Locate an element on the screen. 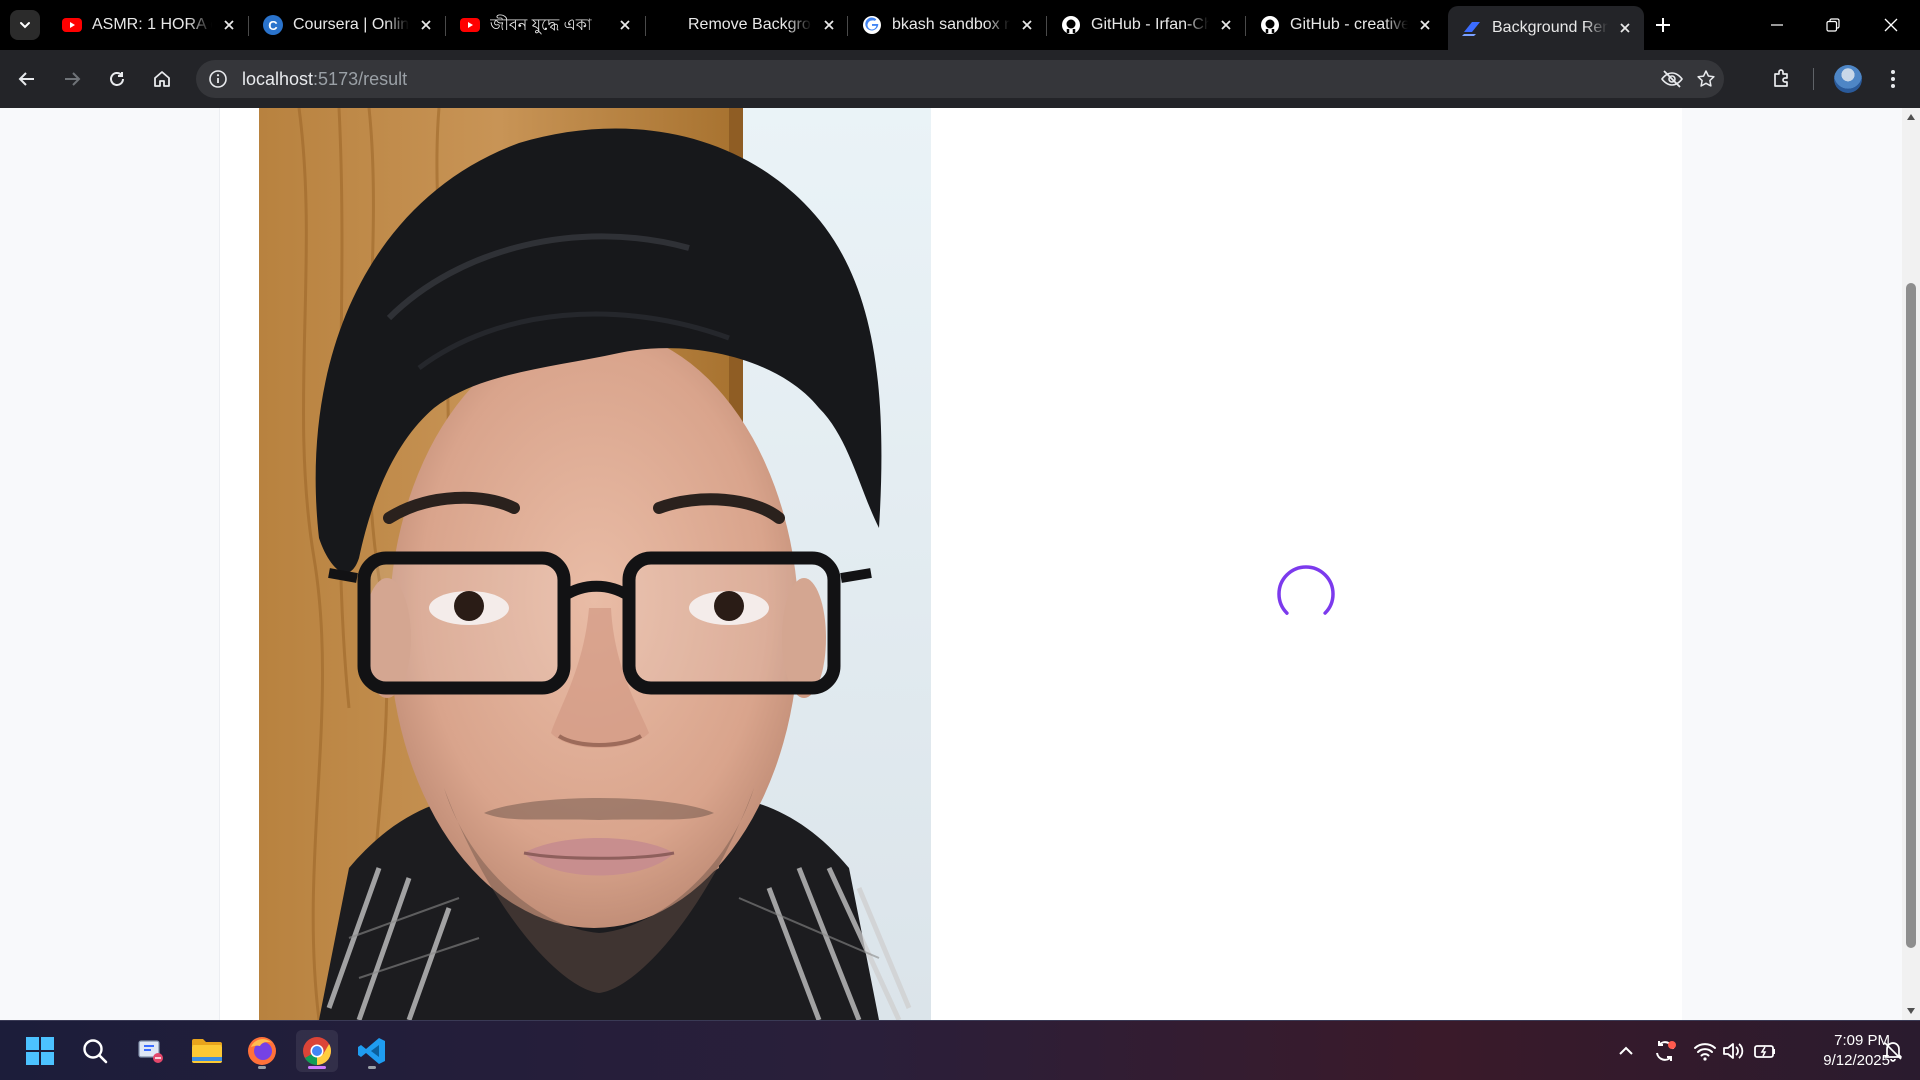  volume-icon is located at coordinates (1733, 1051).